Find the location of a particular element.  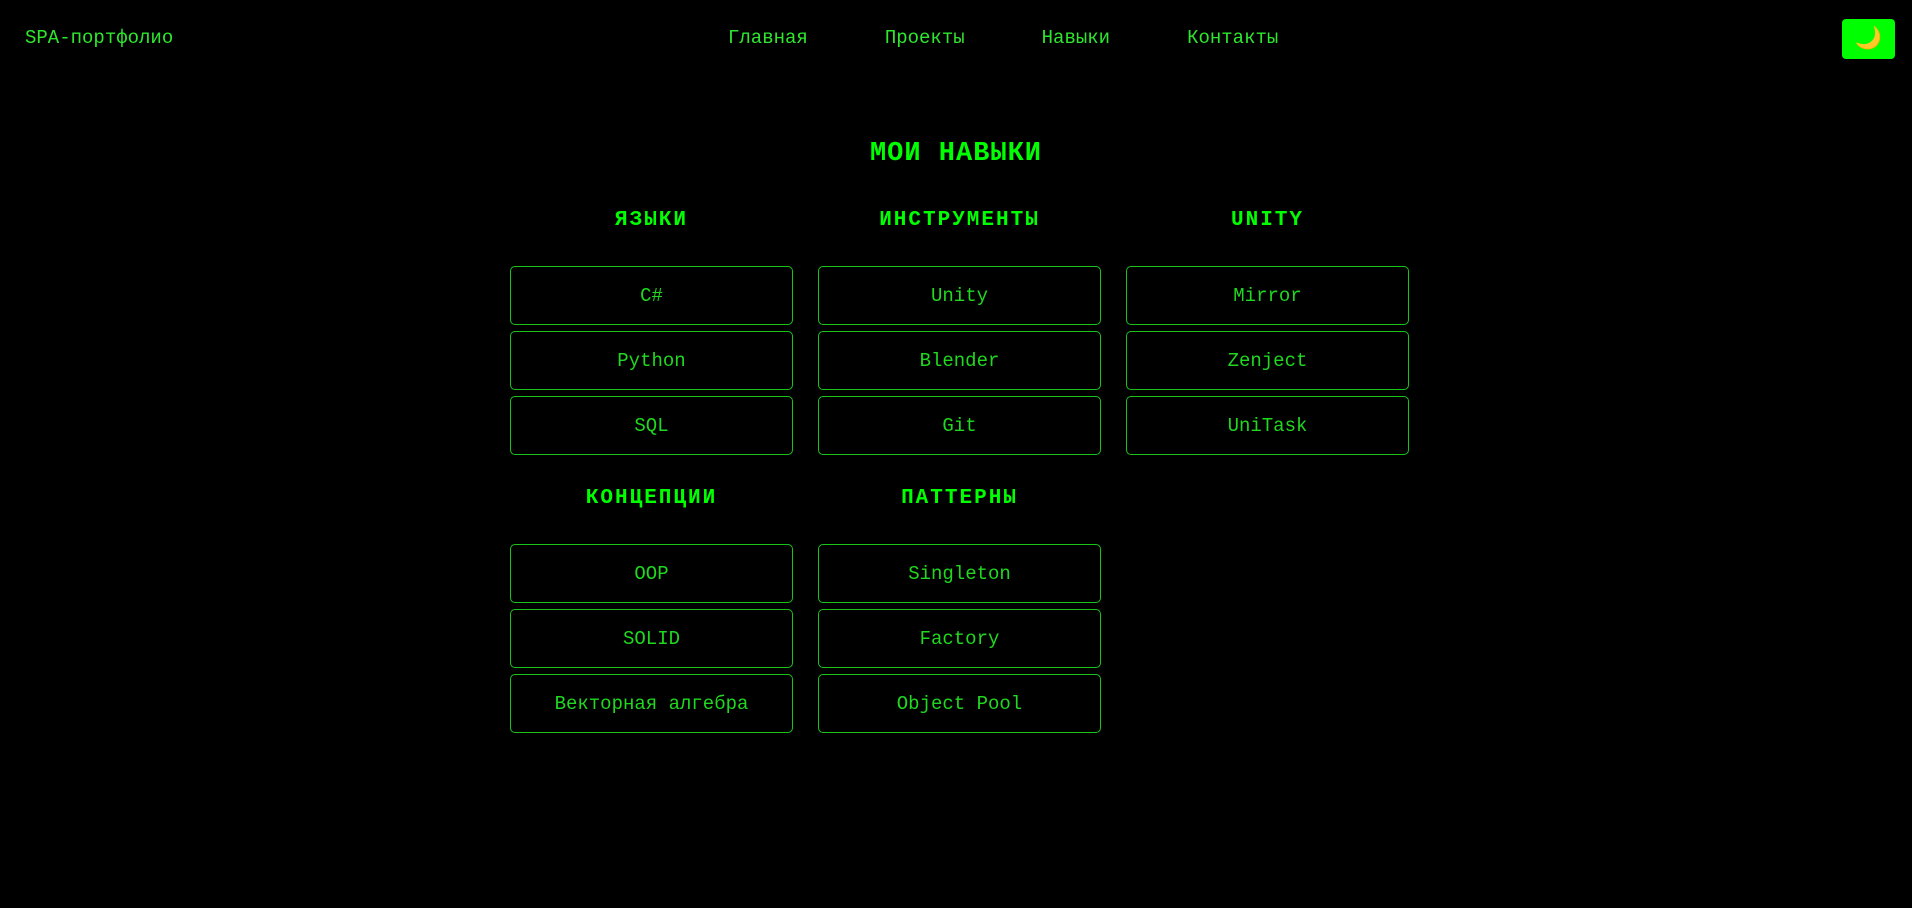

skill-card: Blender is located at coordinates (959, 360).